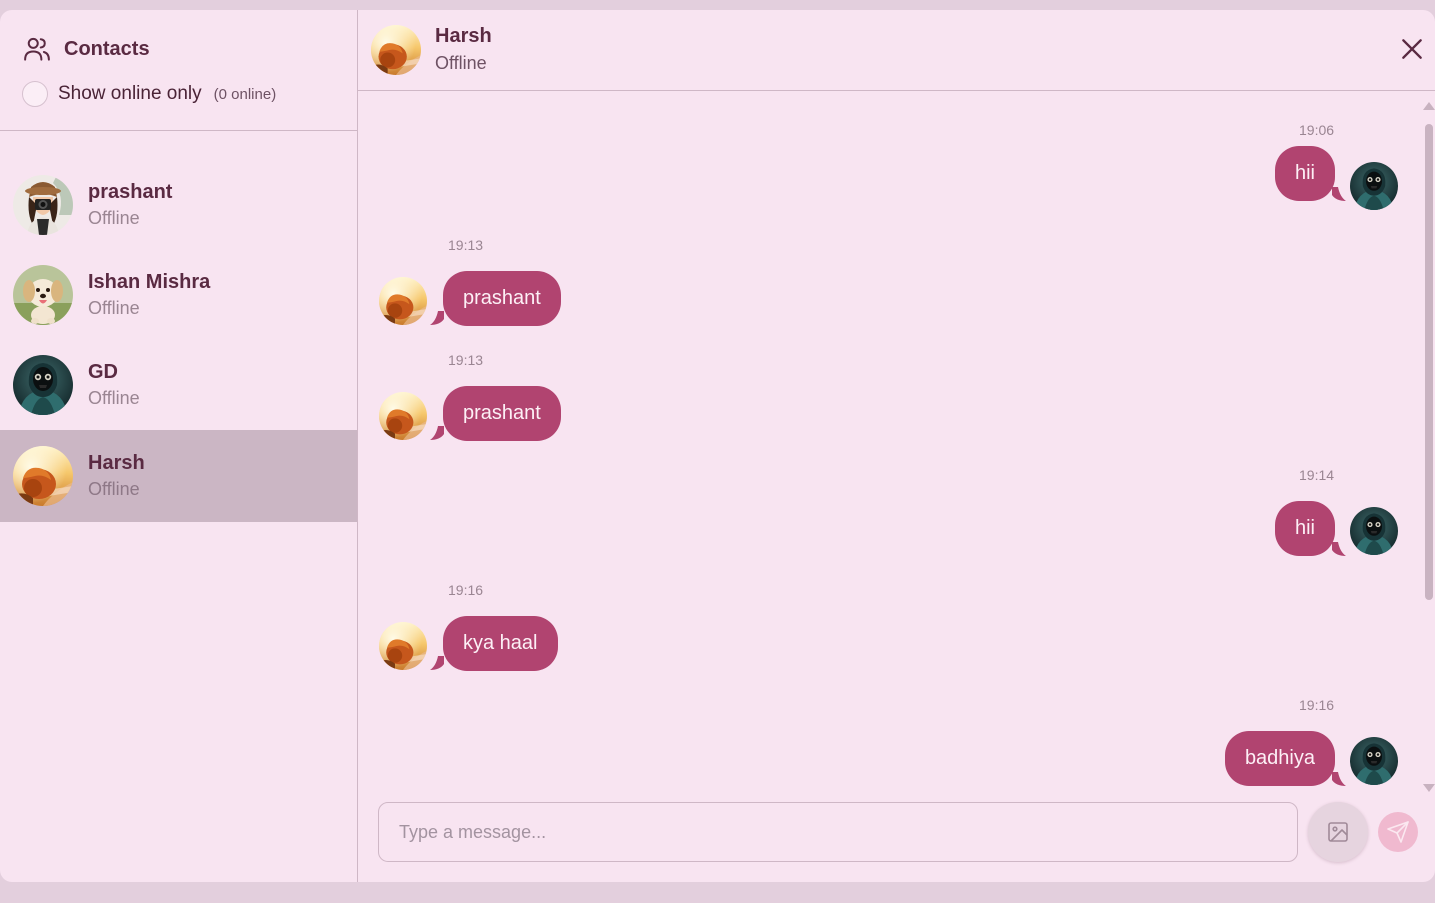 The height and width of the screenshot is (903, 1435). I want to click on image-icon, so click(1338, 832).